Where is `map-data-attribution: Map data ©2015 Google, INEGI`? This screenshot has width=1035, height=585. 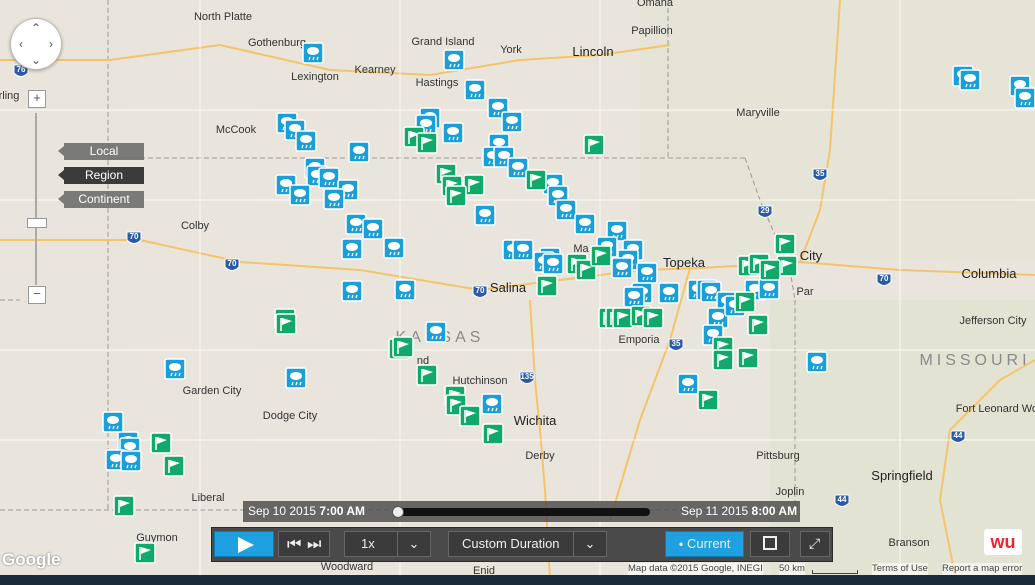
map-data-attribution: Map data ©2015 Google, INEGI is located at coordinates (695, 569).